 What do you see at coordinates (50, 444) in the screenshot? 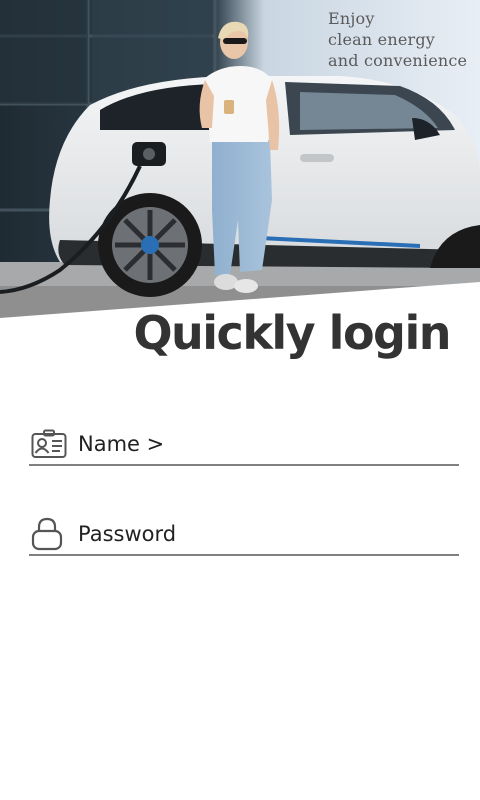
I see `id-card-icon` at bounding box center [50, 444].